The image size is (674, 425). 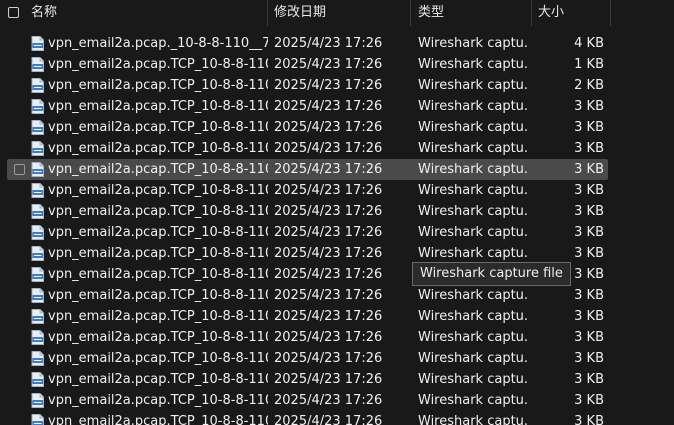 What do you see at coordinates (13, 12) in the screenshot?
I see `select-all-checkbox` at bounding box center [13, 12].